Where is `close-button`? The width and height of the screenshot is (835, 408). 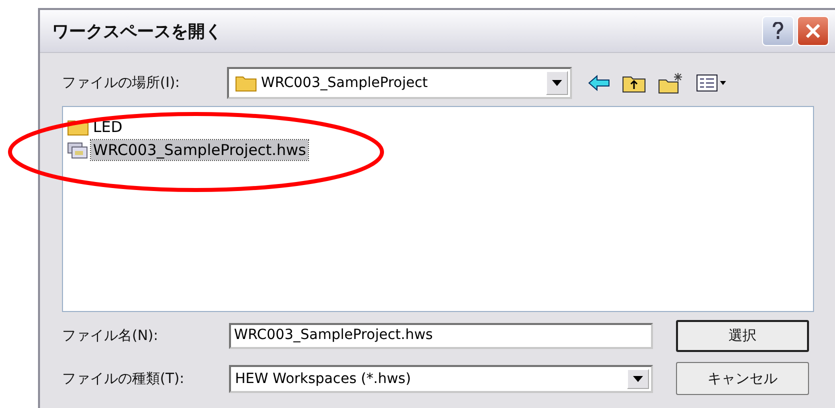
close-button is located at coordinates (813, 31).